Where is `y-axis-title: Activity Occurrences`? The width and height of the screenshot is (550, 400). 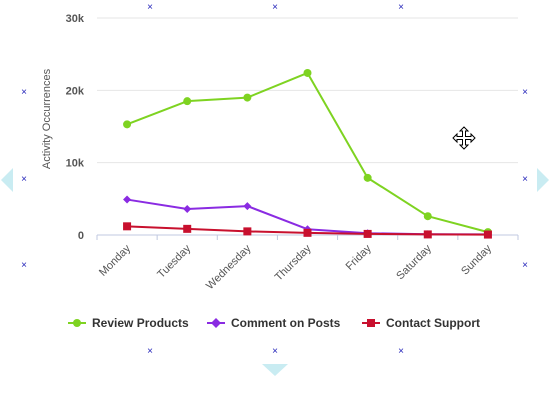
y-axis-title: Activity Occurrences is located at coordinates (47, 118).